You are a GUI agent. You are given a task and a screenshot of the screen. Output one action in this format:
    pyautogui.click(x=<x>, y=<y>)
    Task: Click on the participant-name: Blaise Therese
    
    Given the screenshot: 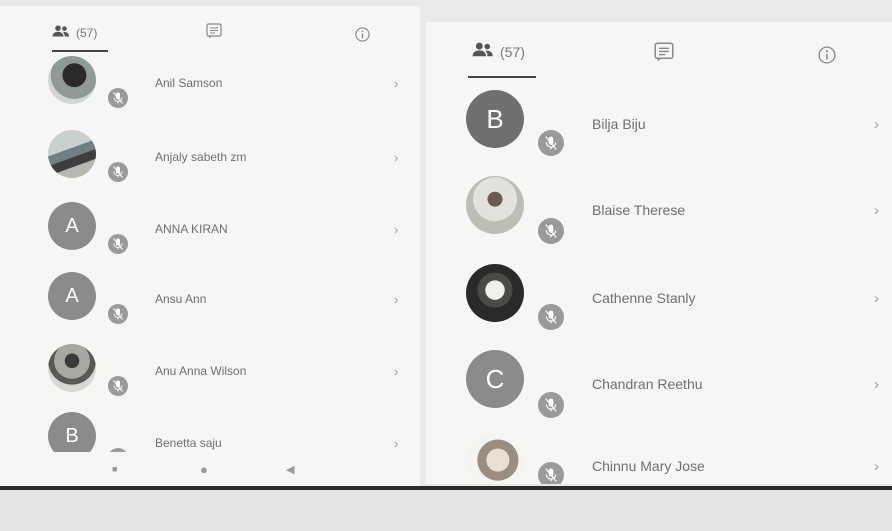 What is the action you would take?
    pyautogui.click(x=639, y=210)
    